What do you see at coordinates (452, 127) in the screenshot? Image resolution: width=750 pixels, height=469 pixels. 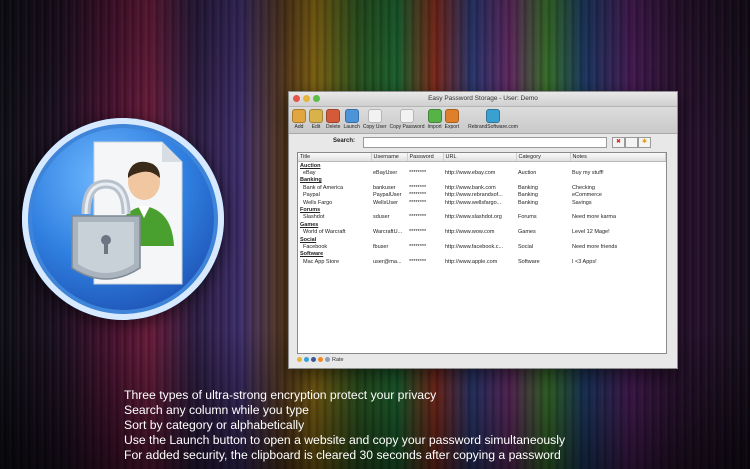 I see `toolbar-button-label: Export` at bounding box center [452, 127].